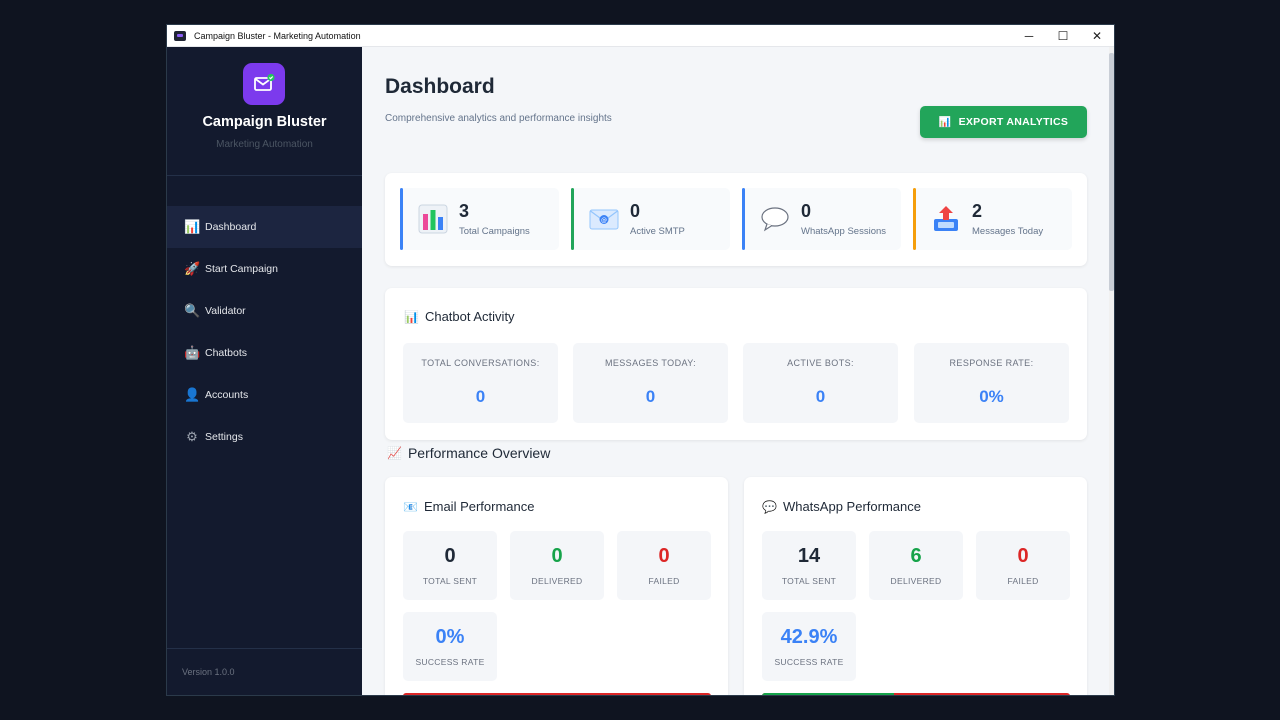 This screenshot has width=1280, height=720. Describe the element at coordinates (557, 694) in the screenshot. I see `email-success-progress-bar` at that location.